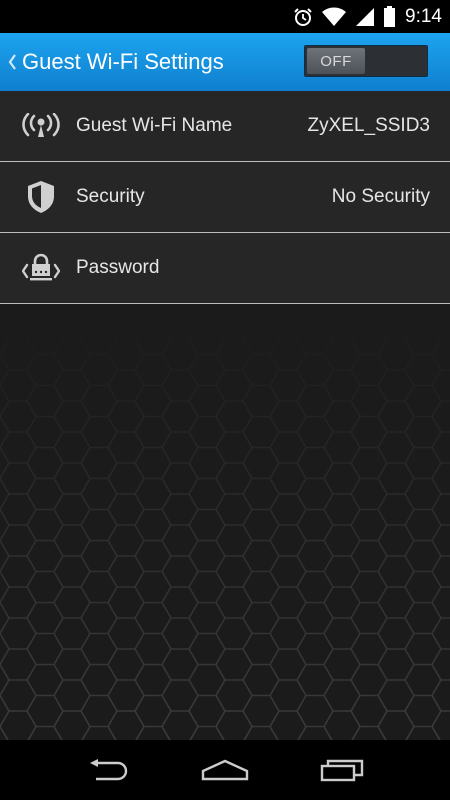  I want to click on list-item-security: Security No Security, so click(225, 197).